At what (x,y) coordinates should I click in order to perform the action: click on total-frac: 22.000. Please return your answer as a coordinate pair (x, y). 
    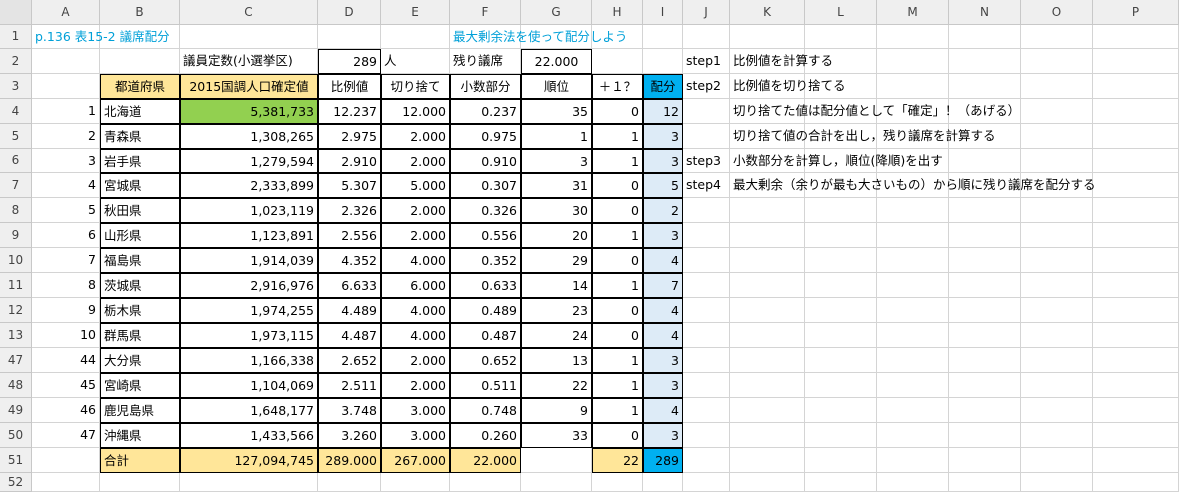
    Looking at the image, I should click on (485, 460).